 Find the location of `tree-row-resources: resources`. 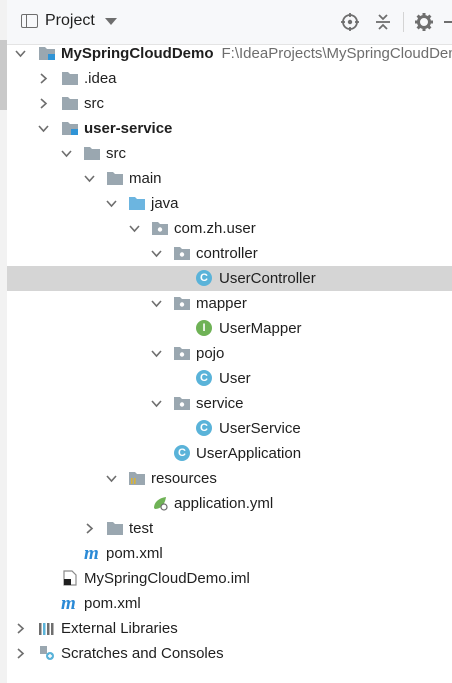

tree-row-resources: resources is located at coordinates (229, 478).